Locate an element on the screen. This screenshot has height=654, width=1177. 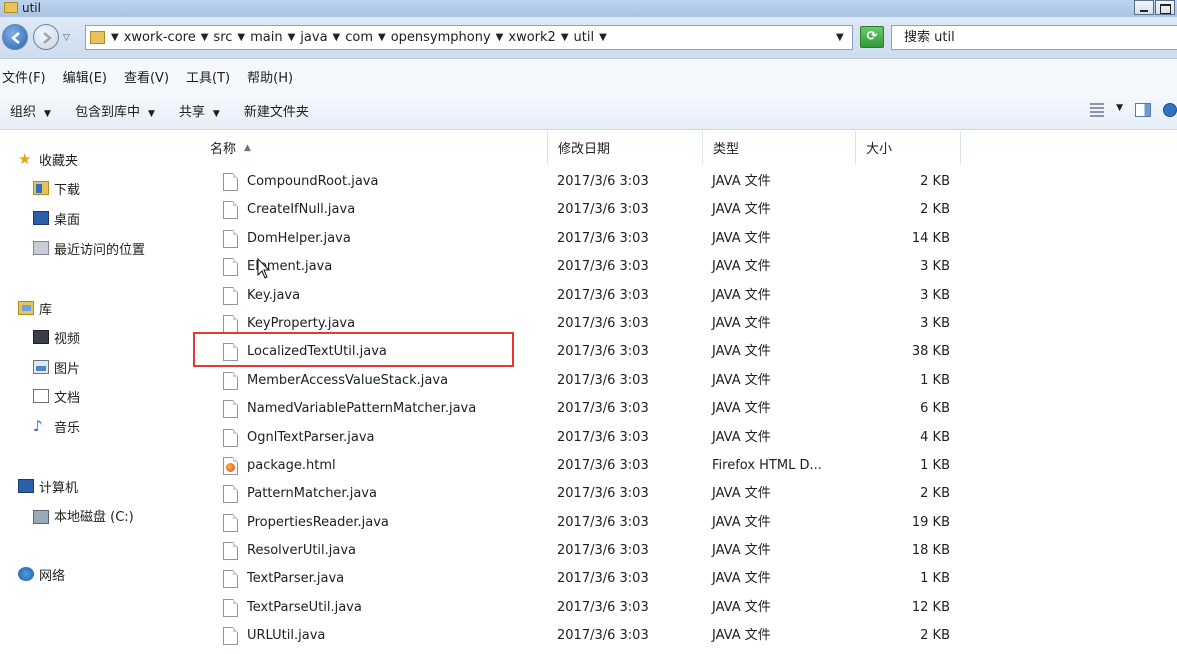
include-library-button: 包含到库中 ▼ is located at coordinates (115, 110).